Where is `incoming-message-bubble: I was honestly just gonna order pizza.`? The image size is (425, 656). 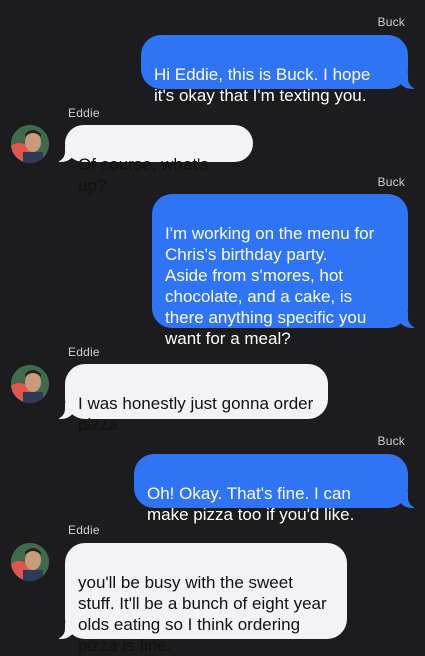 incoming-message-bubble: I was honestly just gonna order pizza. is located at coordinates (190, 399).